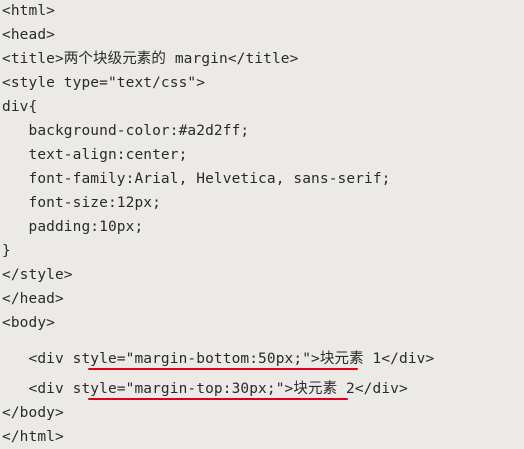 The height and width of the screenshot is (449, 524). What do you see at coordinates (104, 83) in the screenshot?
I see `code-line-4: <style type="text/css">` at bounding box center [104, 83].